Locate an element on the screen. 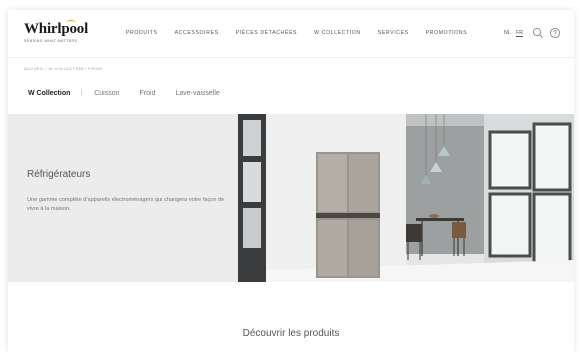 This screenshot has width=581, height=352. search-icon is located at coordinates (538, 32).